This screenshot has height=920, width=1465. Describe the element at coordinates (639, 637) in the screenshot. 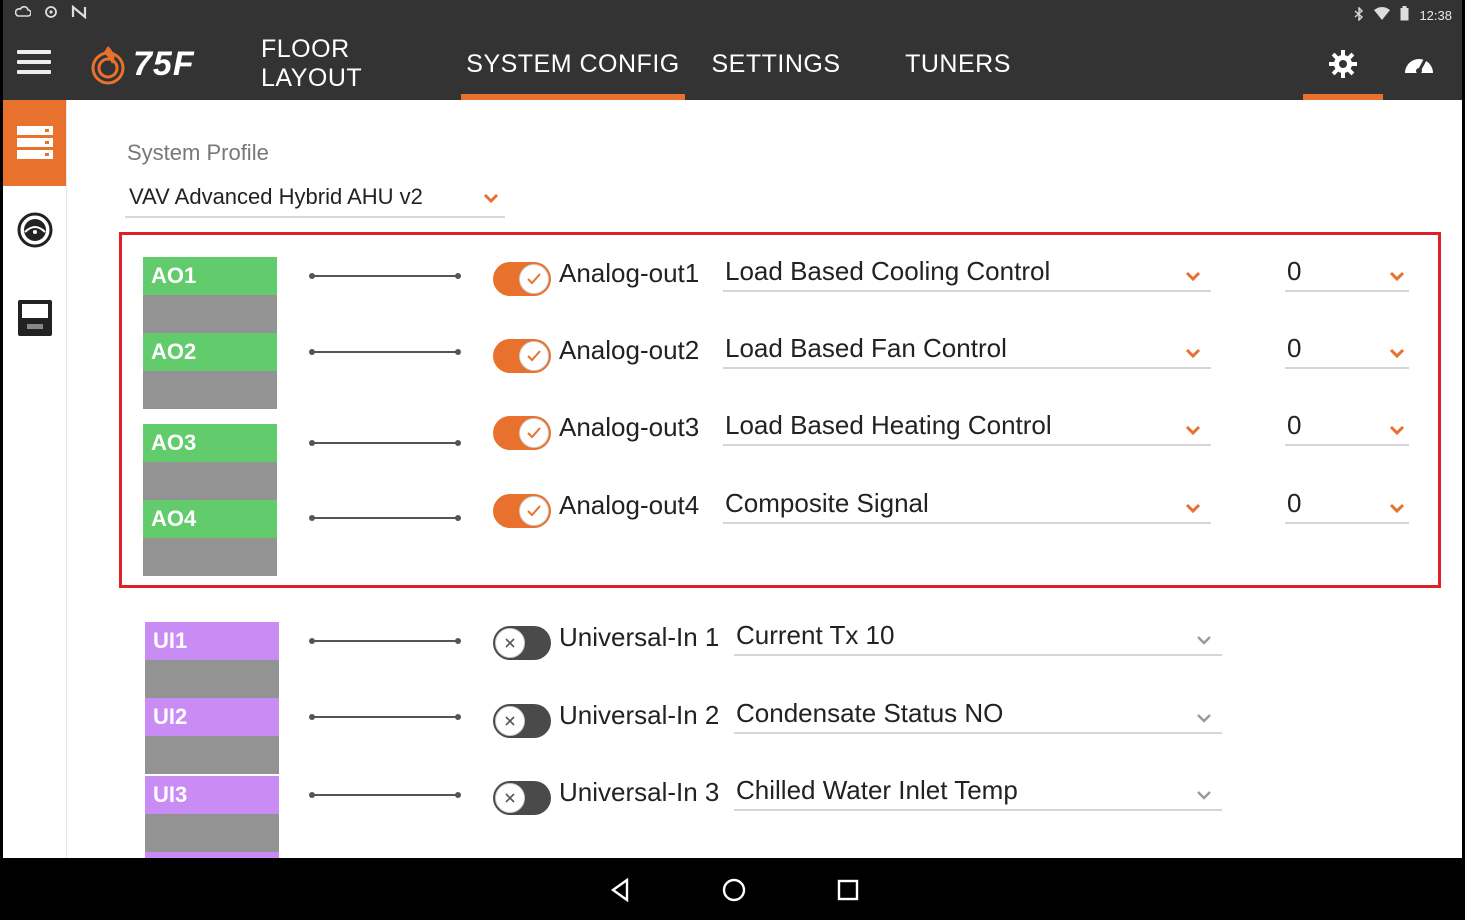

I see `universal-in1-label: Universal-In 1` at that location.